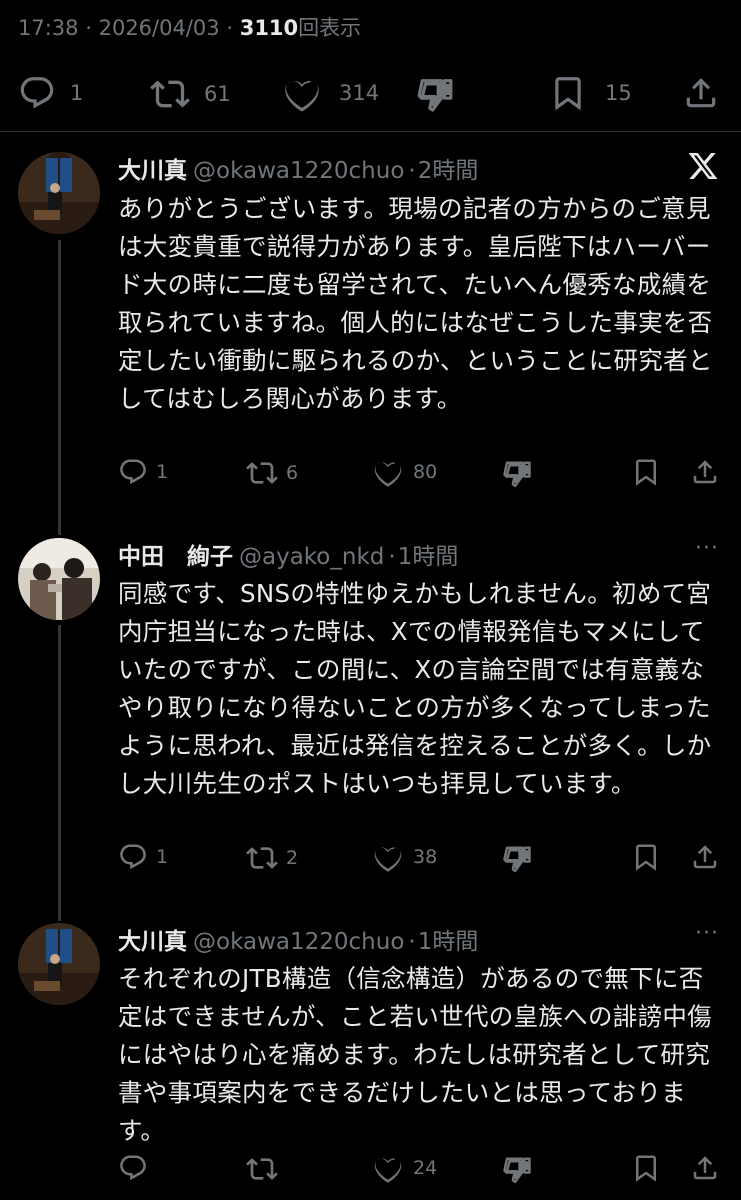 Image resolution: width=741 pixels, height=1200 pixels. I want to click on like-button: 38, so click(405, 857).